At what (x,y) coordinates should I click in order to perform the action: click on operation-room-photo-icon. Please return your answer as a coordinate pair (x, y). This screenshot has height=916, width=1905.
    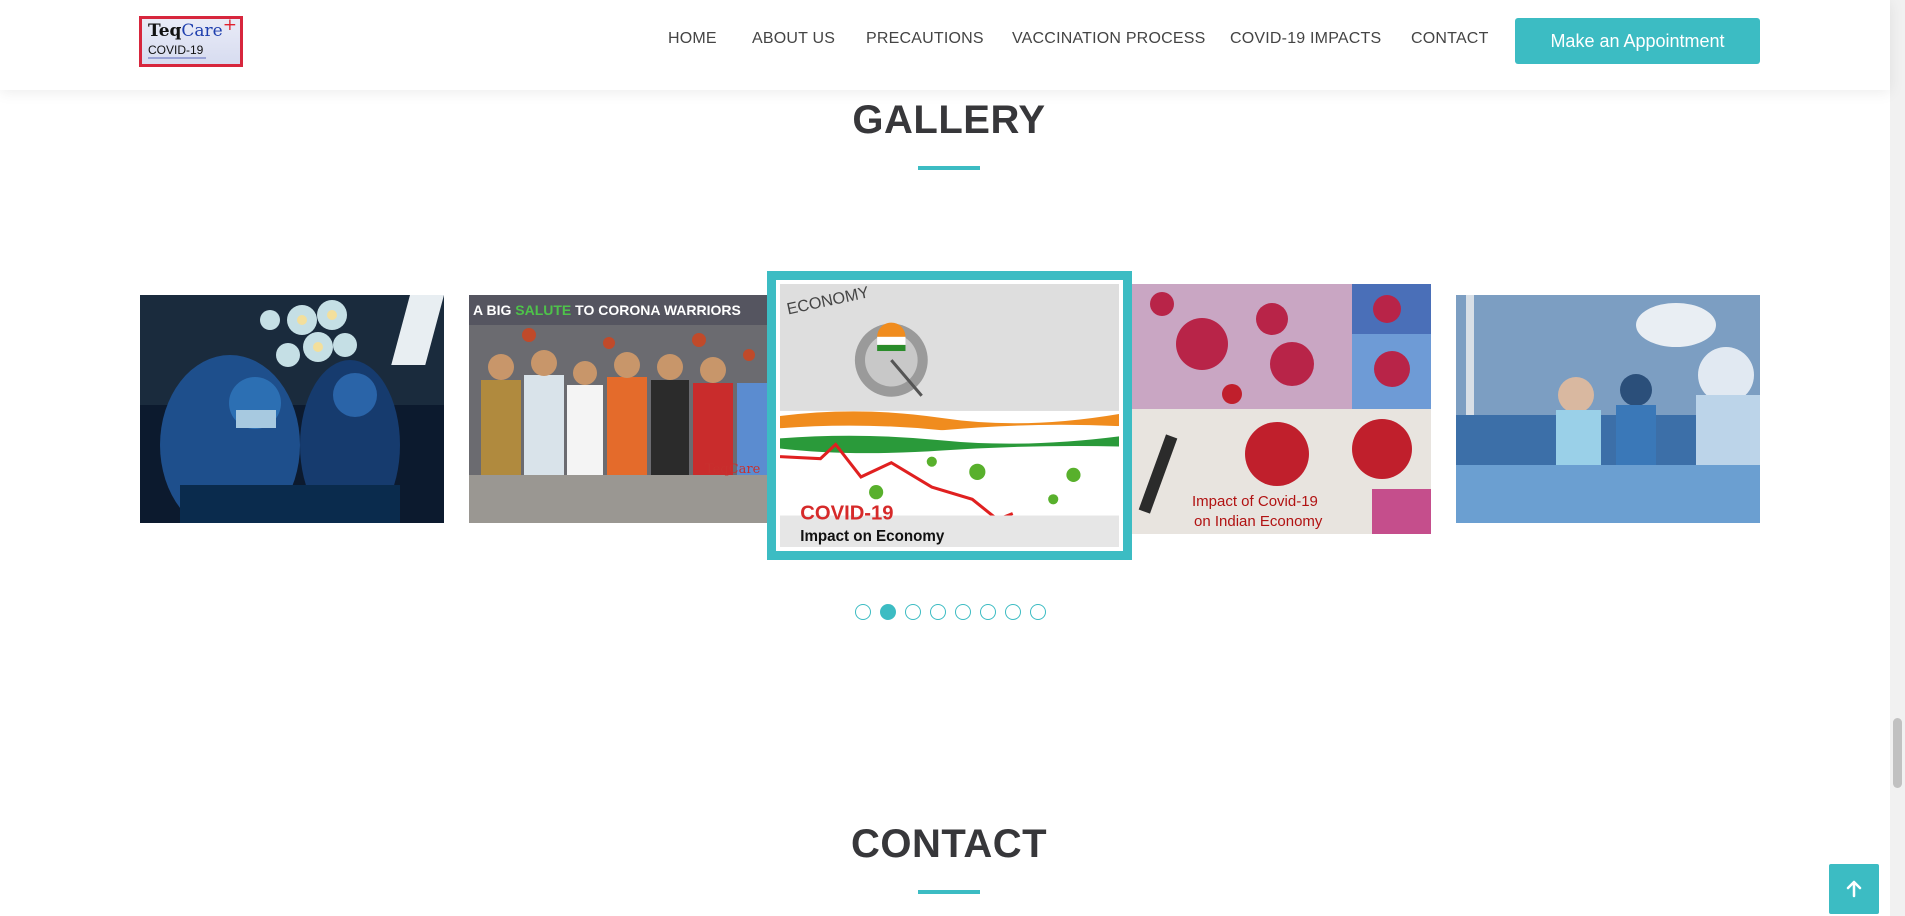
    Looking at the image, I should click on (1608, 409).